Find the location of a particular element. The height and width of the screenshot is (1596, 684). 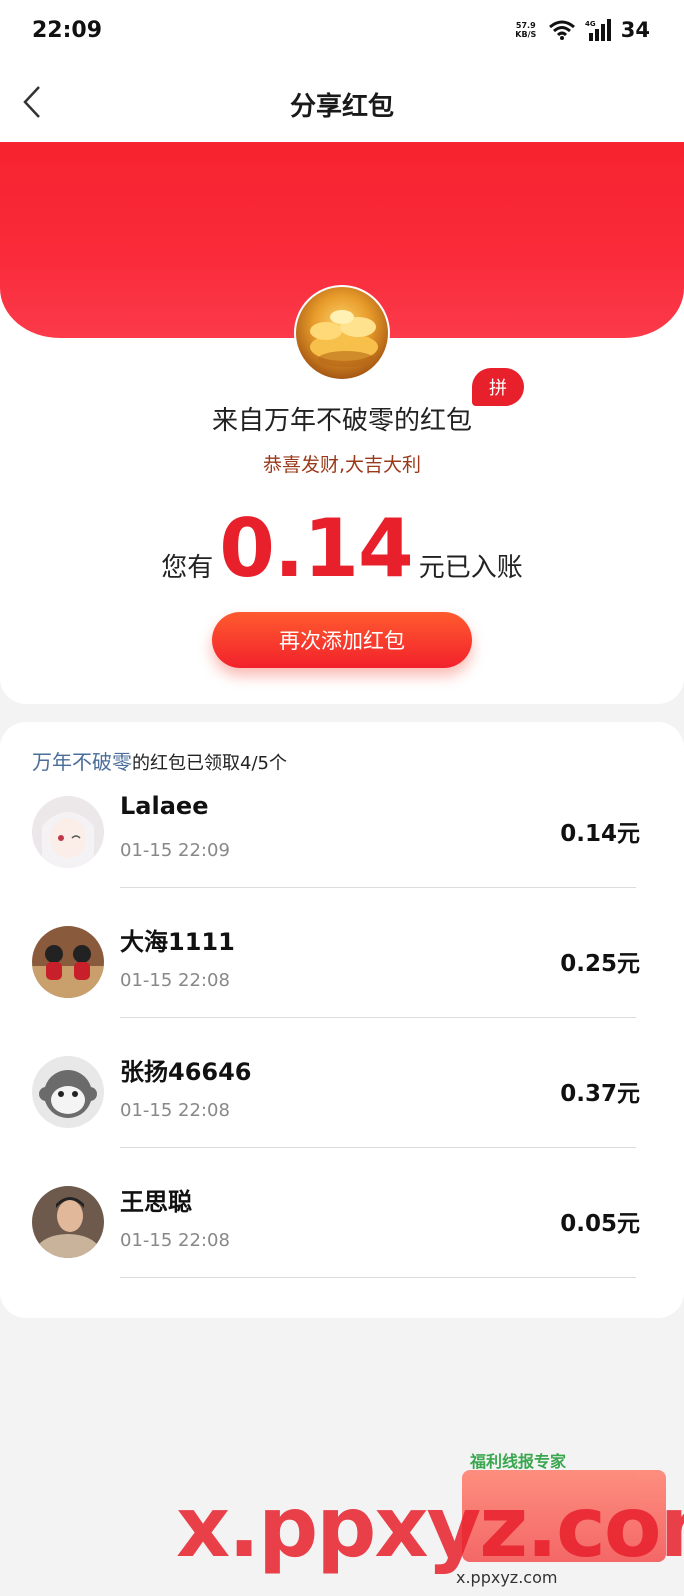

gold-ingot-icon is located at coordinates (344, 338).